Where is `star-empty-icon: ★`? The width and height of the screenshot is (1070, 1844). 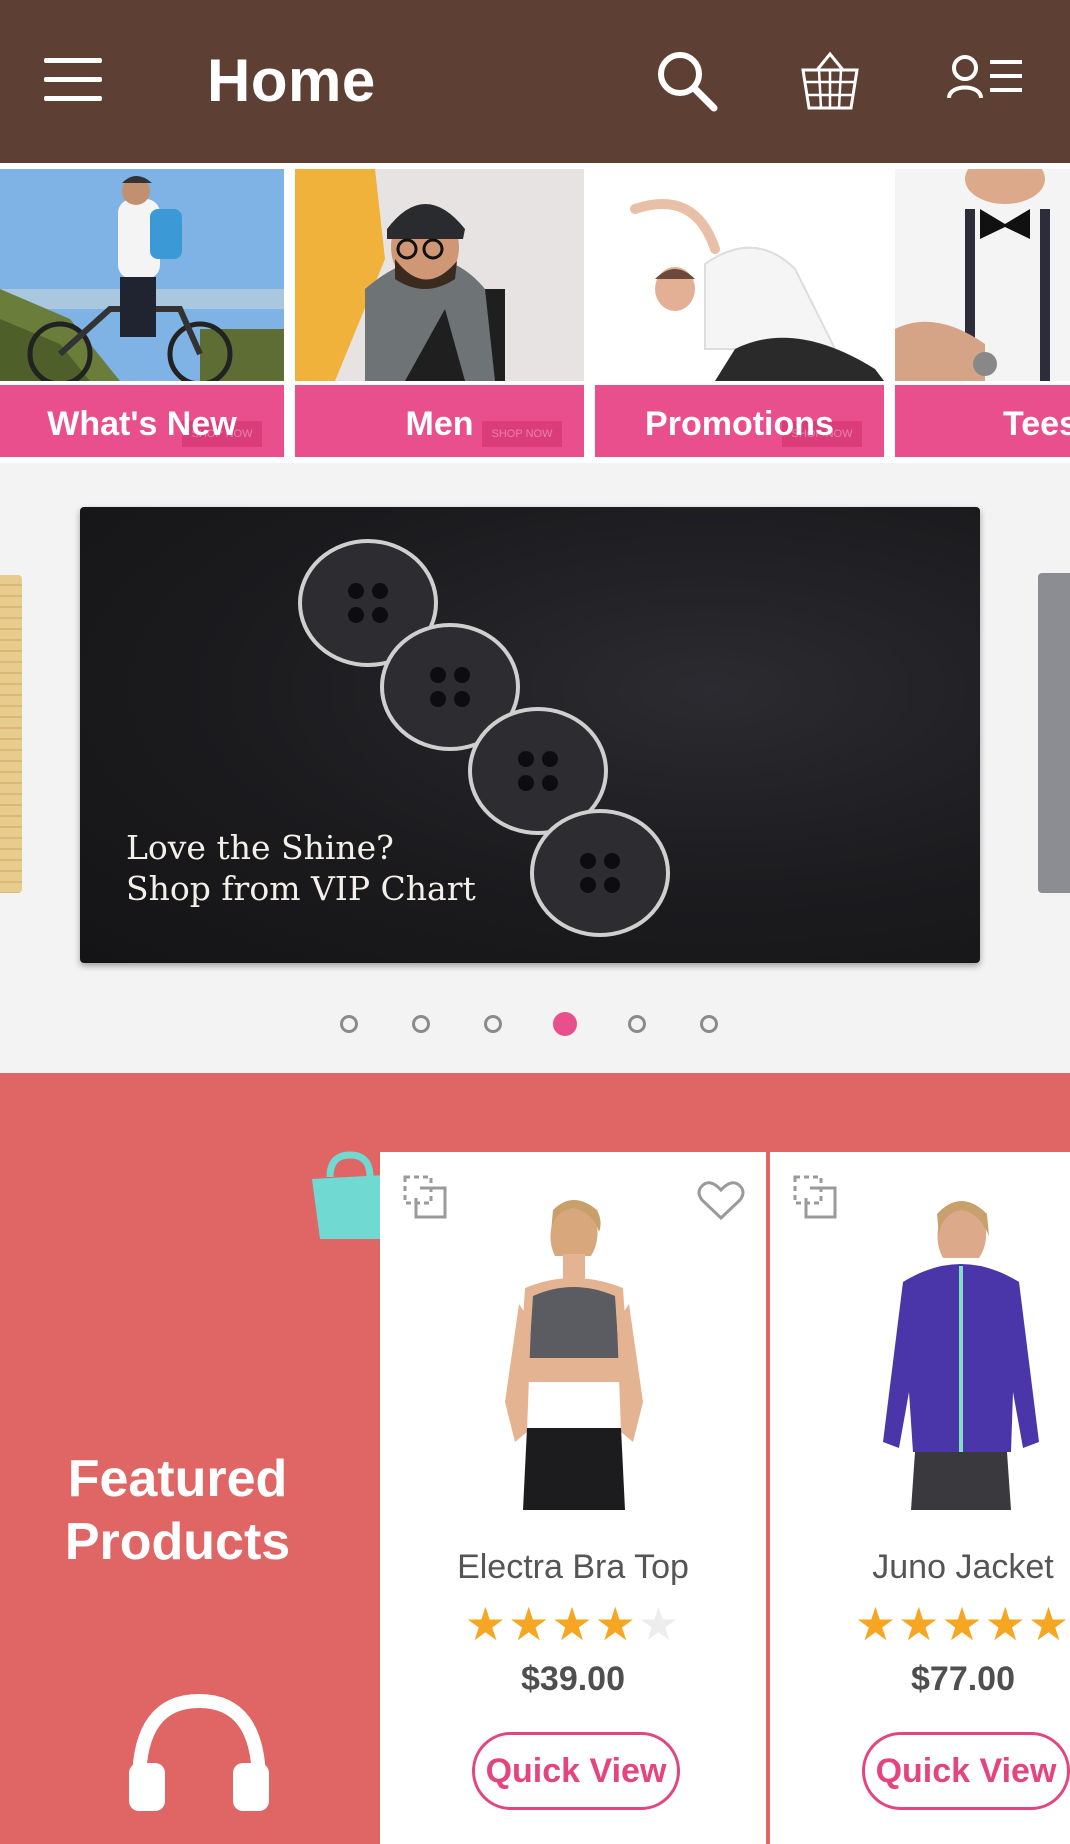
star-empty-icon: ★ is located at coordinates (659, 1624).